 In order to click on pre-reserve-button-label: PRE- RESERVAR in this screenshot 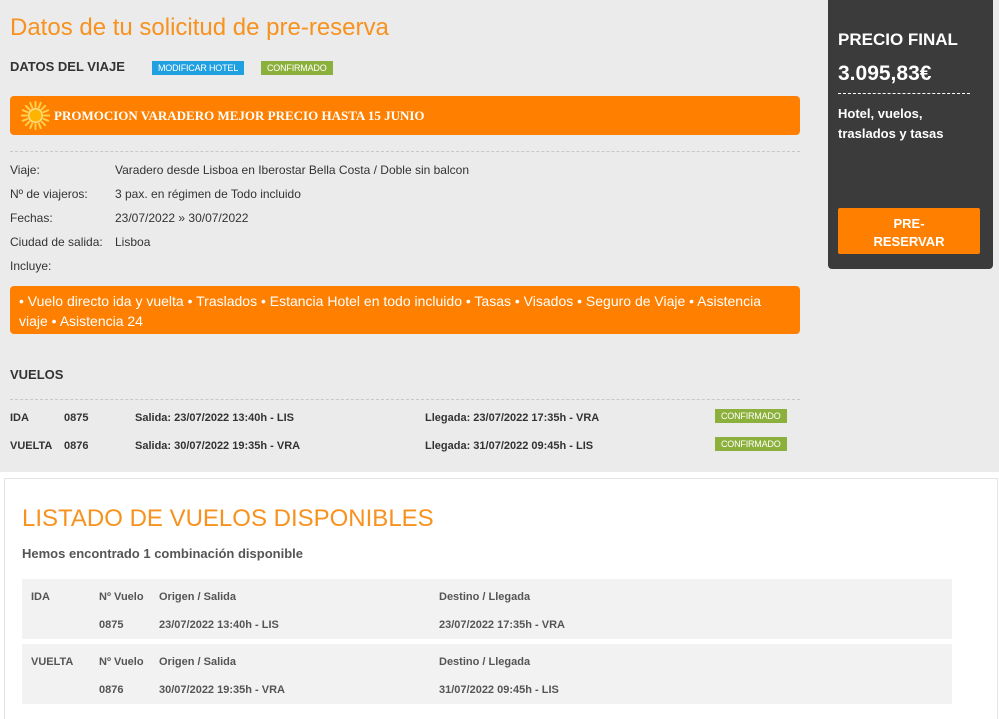, I will do `click(909, 232)`.